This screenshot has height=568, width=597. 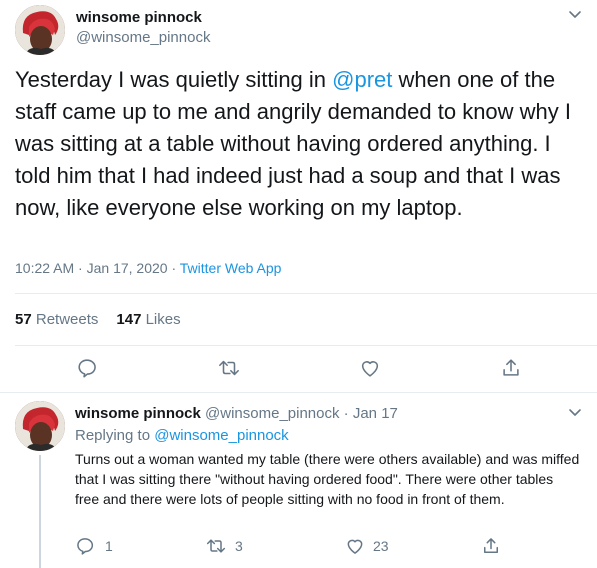 What do you see at coordinates (231, 268) in the screenshot?
I see `tweet-source: Twitter Web App` at bounding box center [231, 268].